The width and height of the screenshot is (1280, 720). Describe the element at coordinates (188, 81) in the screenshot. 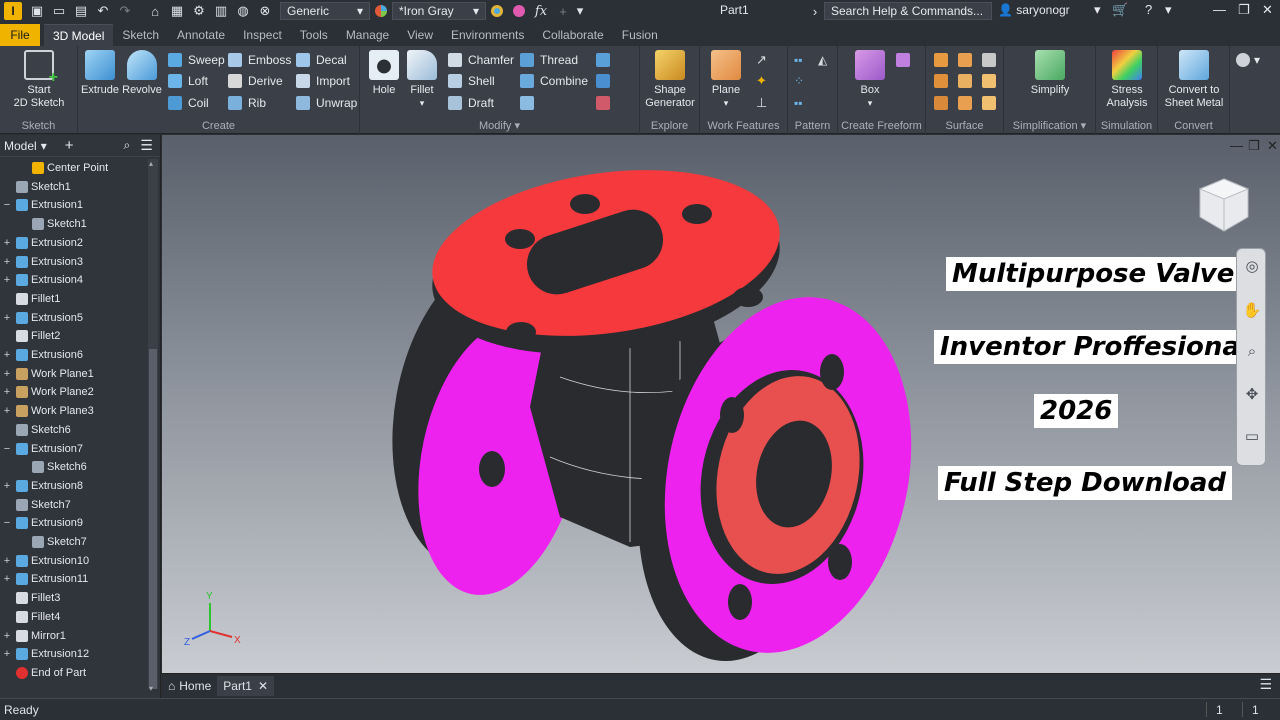

I see `loft-button: Loft` at that location.